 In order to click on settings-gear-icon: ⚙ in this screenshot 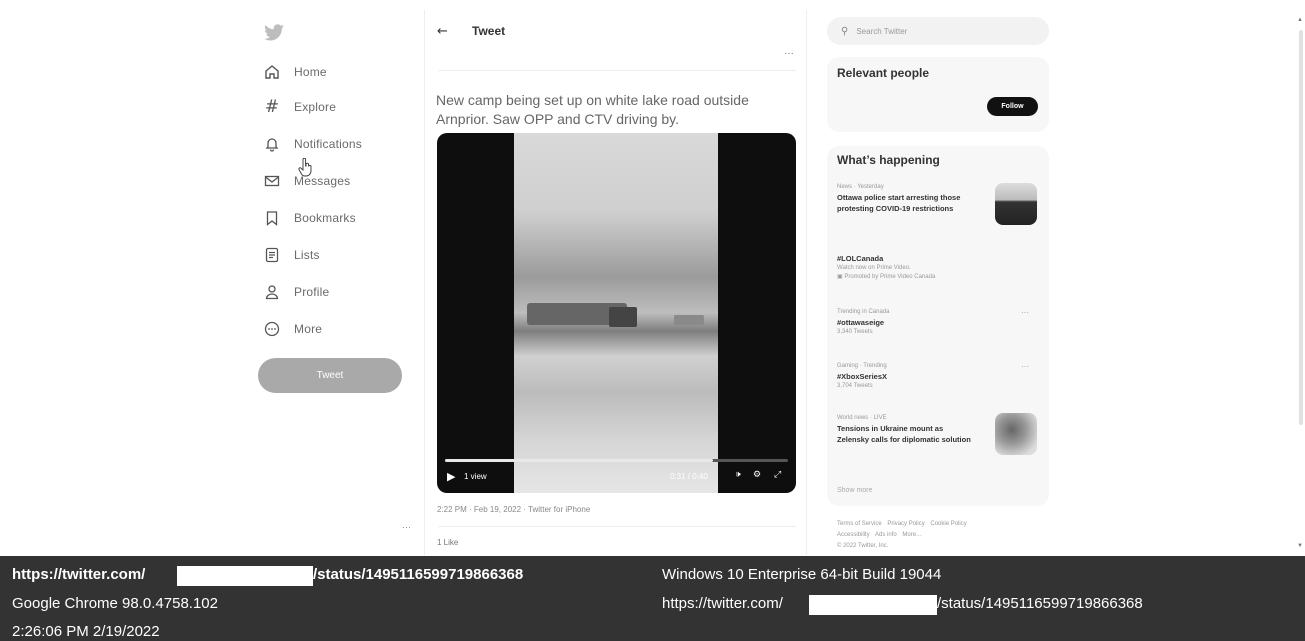, I will do `click(757, 475)`.